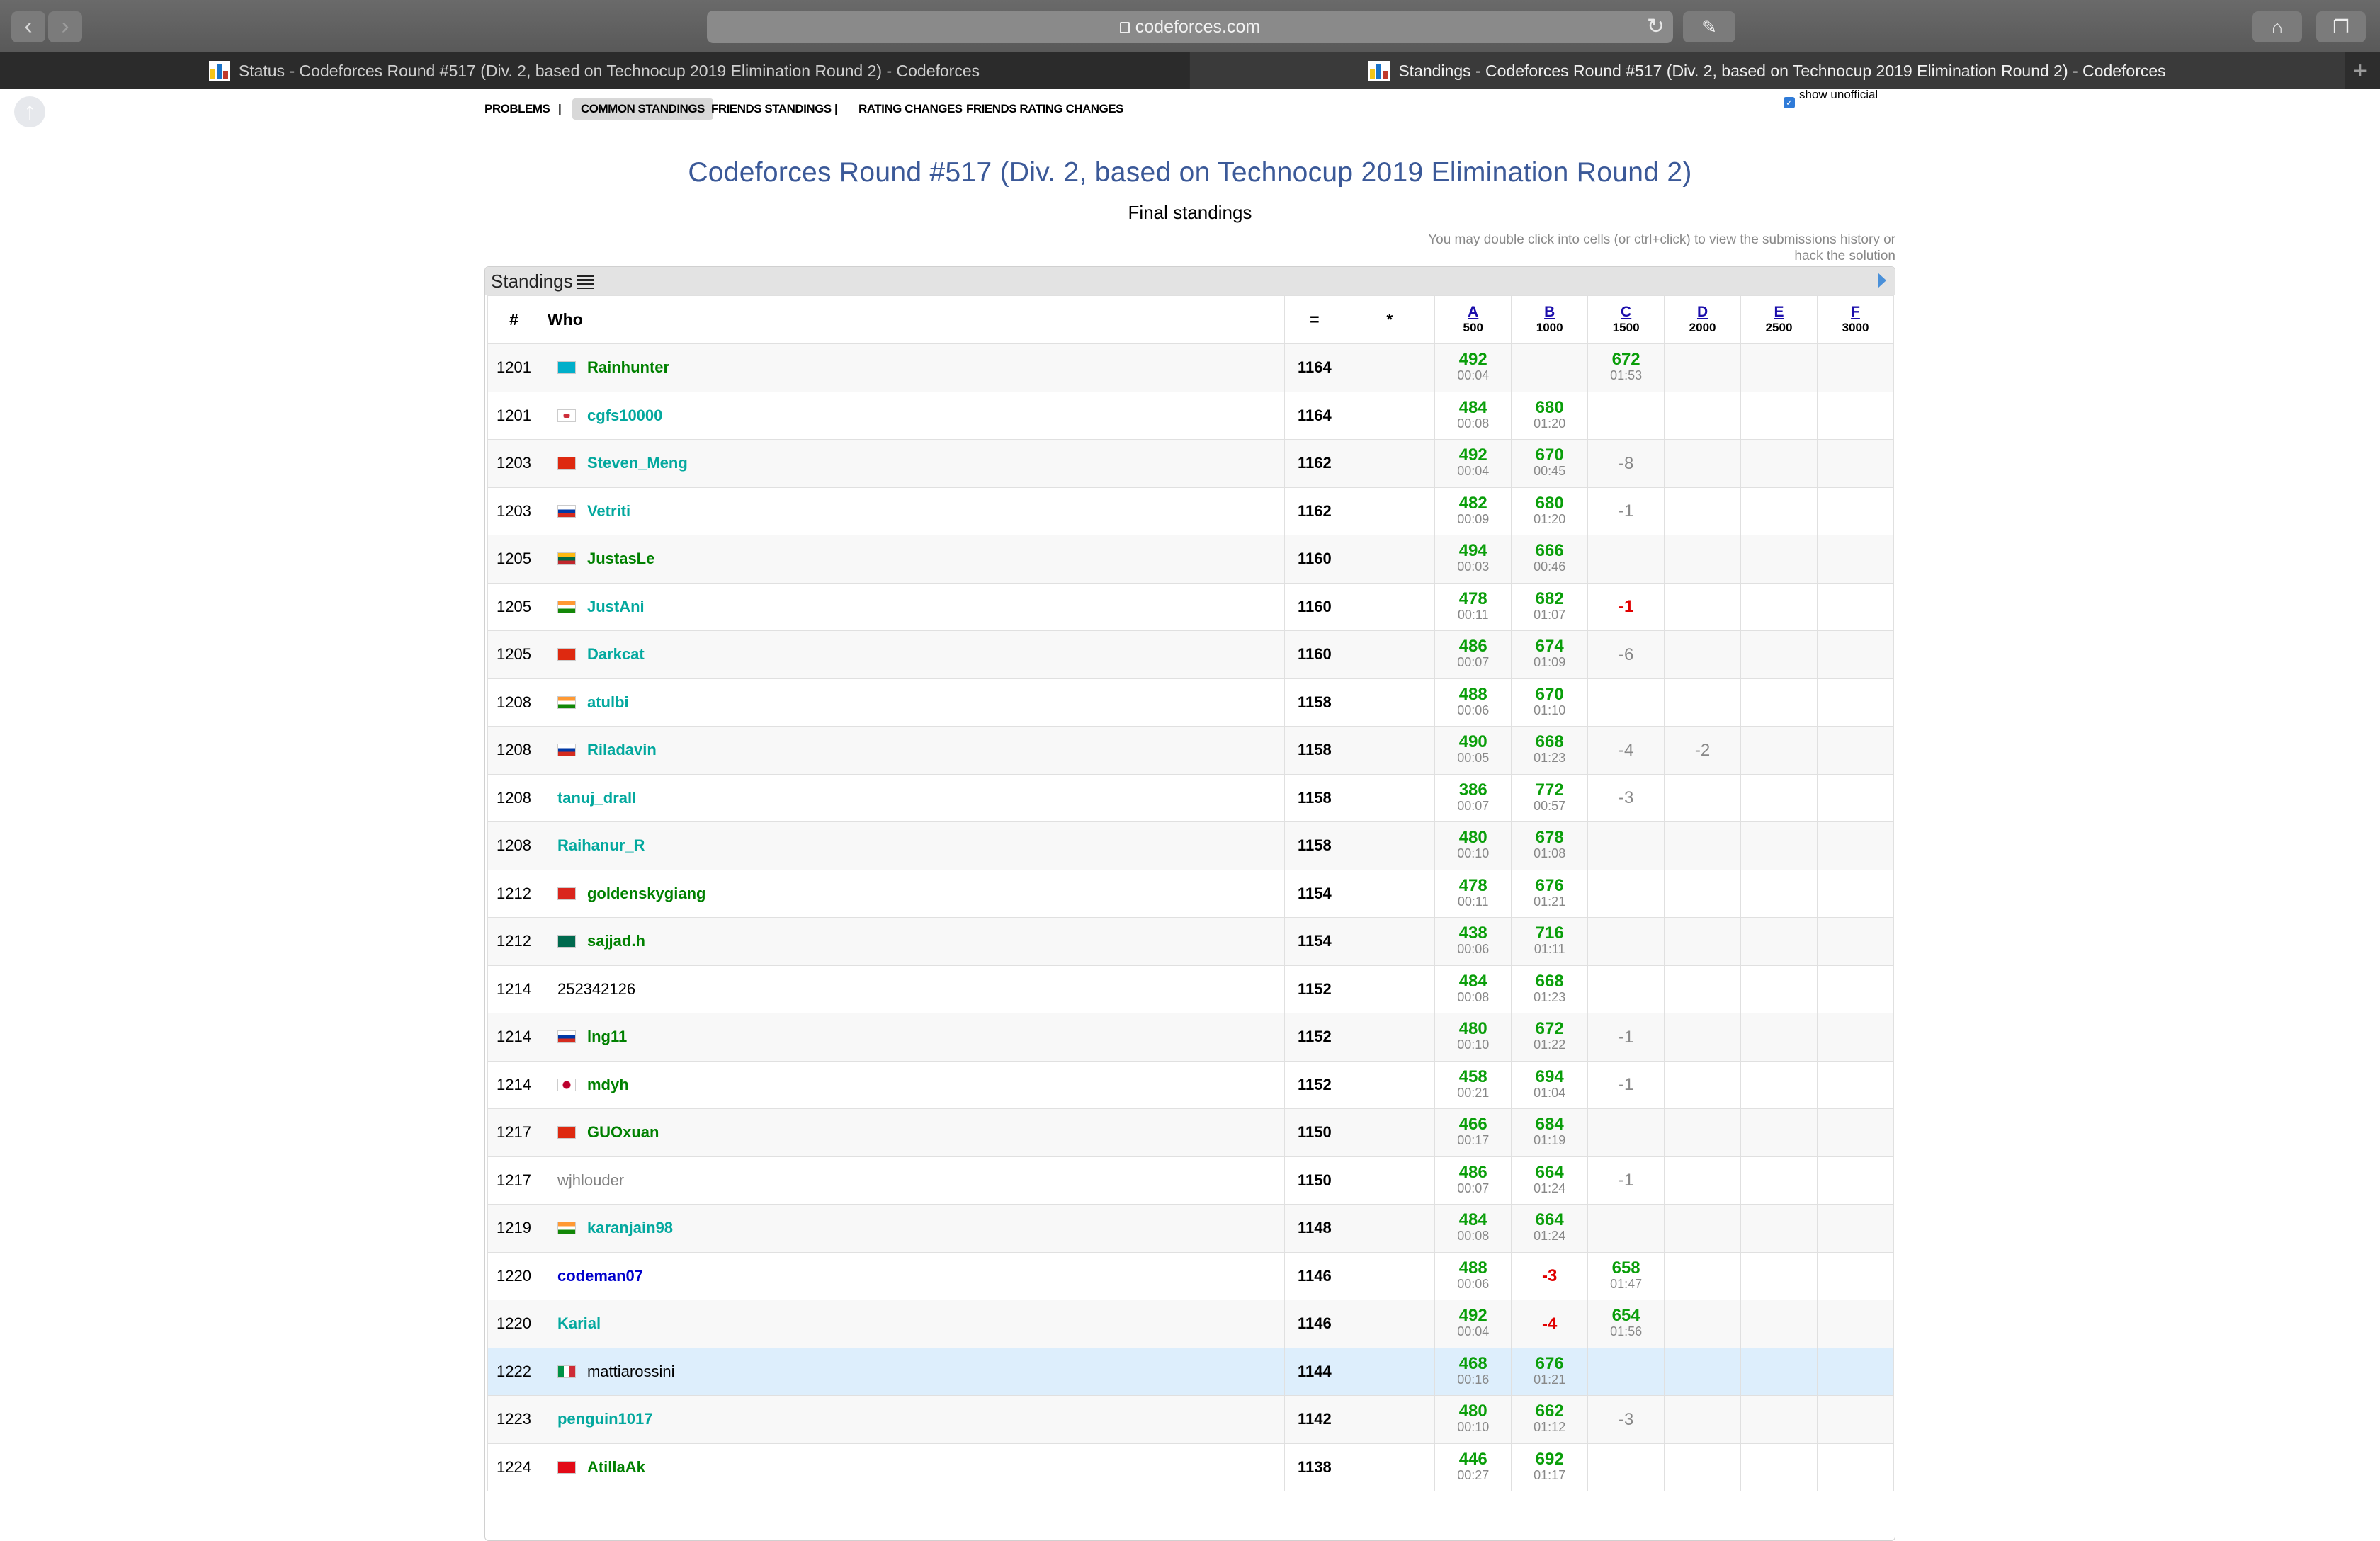  What do you see at coordinates (1473, 654) in the screenshot?
I see `problem-a-cell: 486 00:07` at bounding box center [1473, 654].